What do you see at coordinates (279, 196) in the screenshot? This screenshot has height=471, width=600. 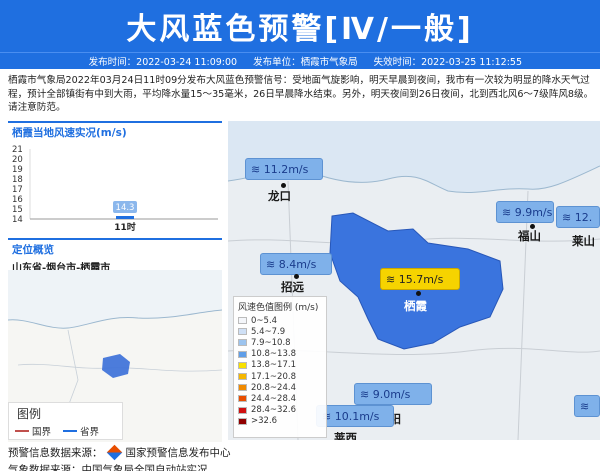 I see `city-label-longkou: 龙口` at bounding box center [279, 196].